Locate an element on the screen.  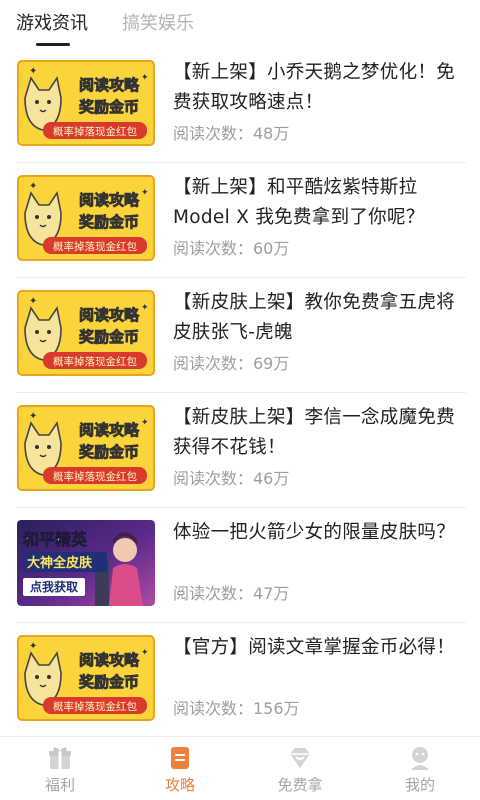
article-title: 体验一把火箭少女的限量皮肤吗？ is located at coordinates (314, 532).